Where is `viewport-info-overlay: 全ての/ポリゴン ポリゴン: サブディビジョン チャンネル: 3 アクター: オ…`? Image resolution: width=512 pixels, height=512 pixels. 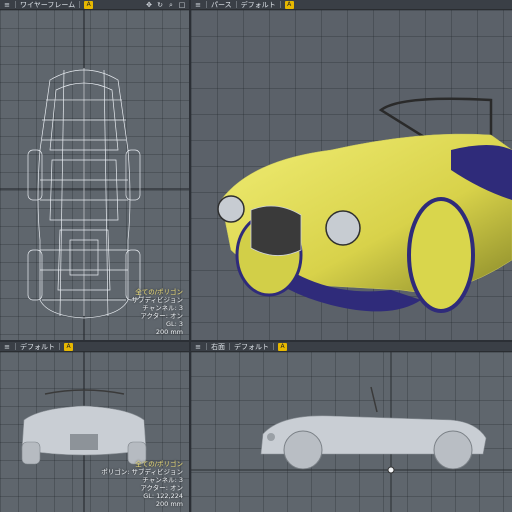 viewport-info-overlay: 全ての/ポリゴン ポリゴン: サブディビジョン チャンネル: 3 アクター: オ… is located at coordinates (142, 484).